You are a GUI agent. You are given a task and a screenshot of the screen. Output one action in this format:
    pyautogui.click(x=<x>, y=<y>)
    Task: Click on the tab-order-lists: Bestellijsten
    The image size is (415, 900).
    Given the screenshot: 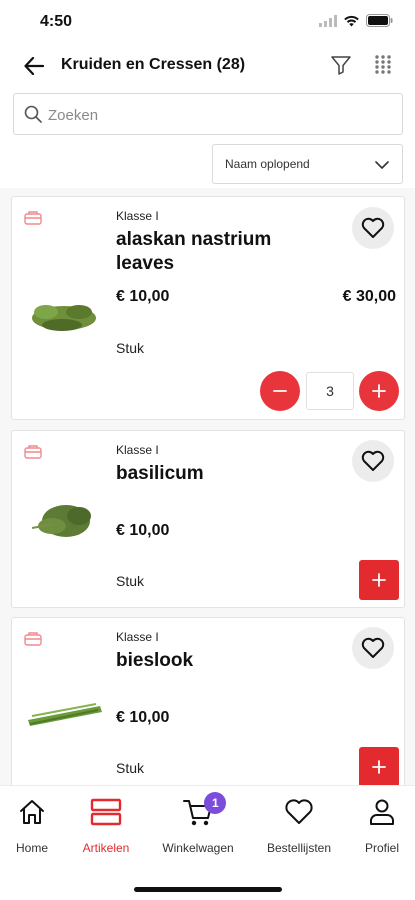 What is the action you would take?
    pyautogui.click(x=299, y=821)
    